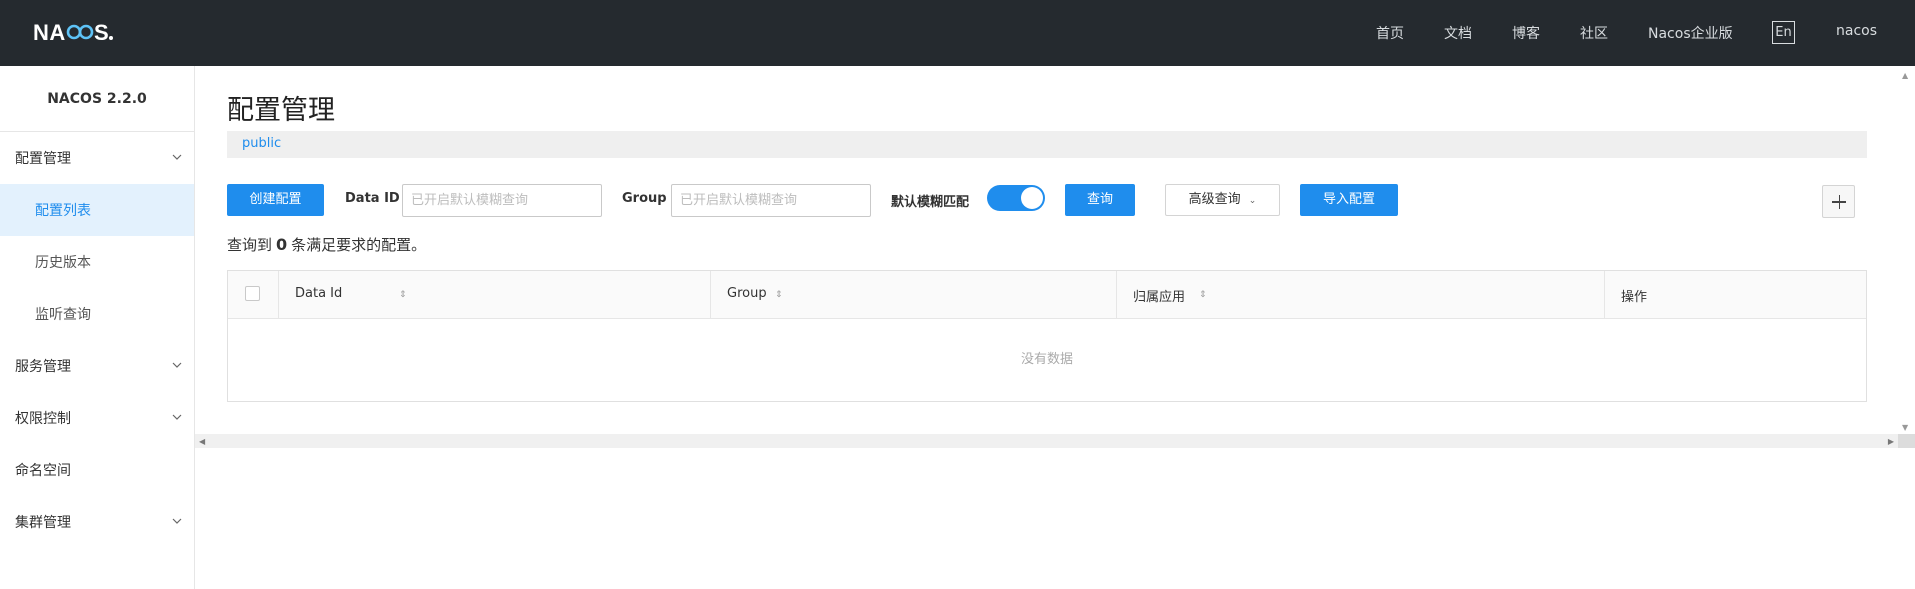 This screenshot has height=589, width=1915. What do you see at coordinates (1252, 201) in the screenshot?
I see `chevron-down-icon: ⌄` at bounding box center [1252, 201].